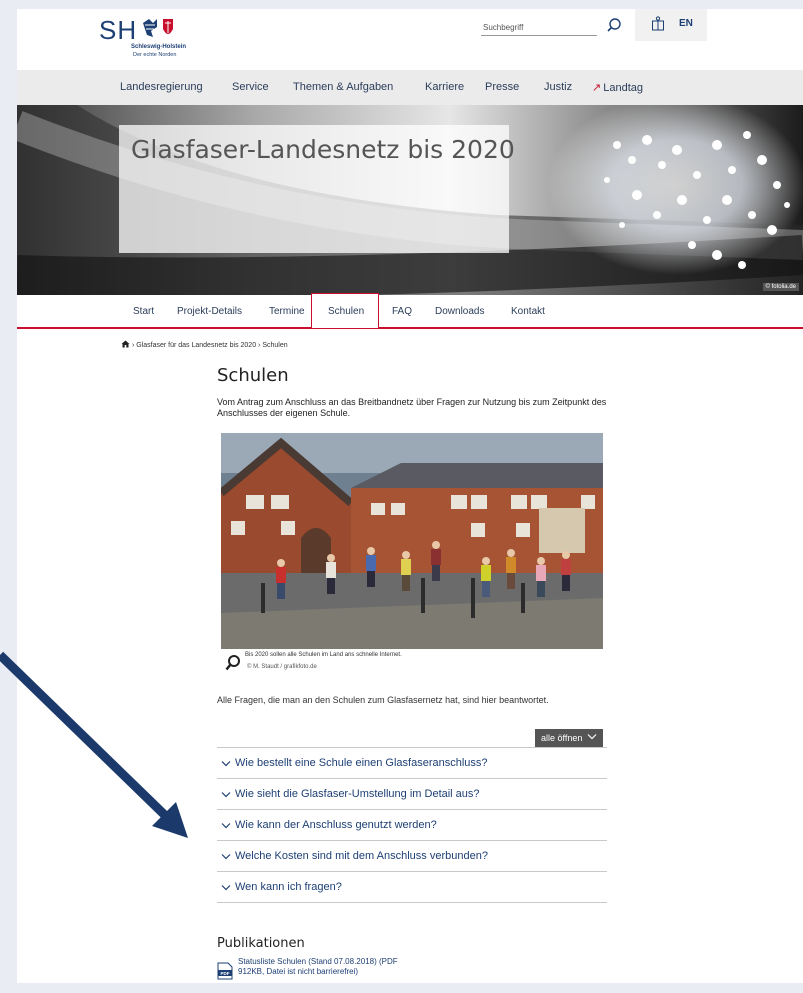  Describe the element at coordinates (346, 311) in the screenshot. I see `tab-schulen: Schulen` at that location.